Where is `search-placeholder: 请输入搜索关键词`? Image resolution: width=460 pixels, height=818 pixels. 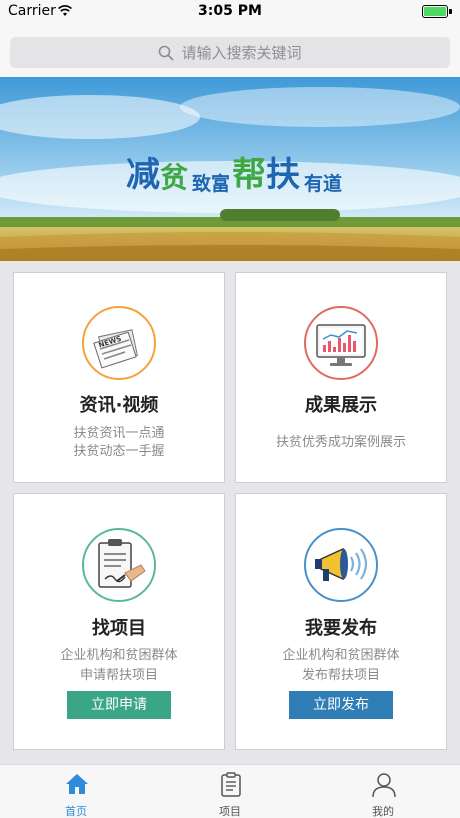
search-placeholder: 请输入搜索关键词 is located at coordinates (241, 53).